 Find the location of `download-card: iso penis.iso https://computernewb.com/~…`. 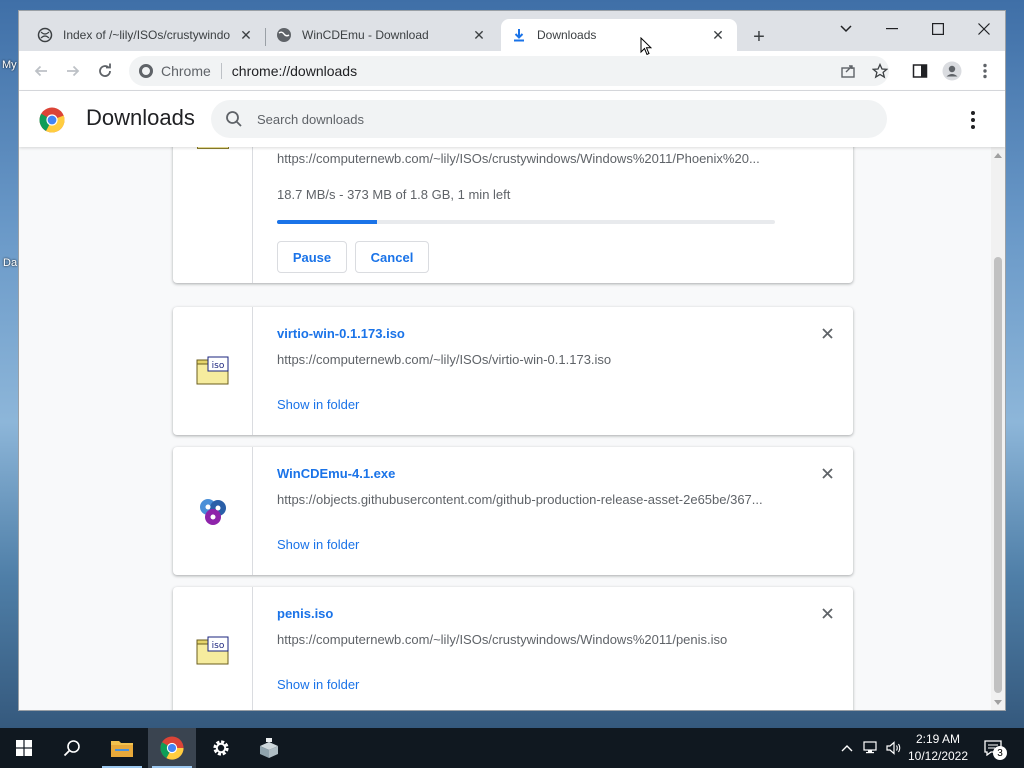

download-card: iso penis.iso https://computernewb.com/~… is located at coordinates (513, 648).